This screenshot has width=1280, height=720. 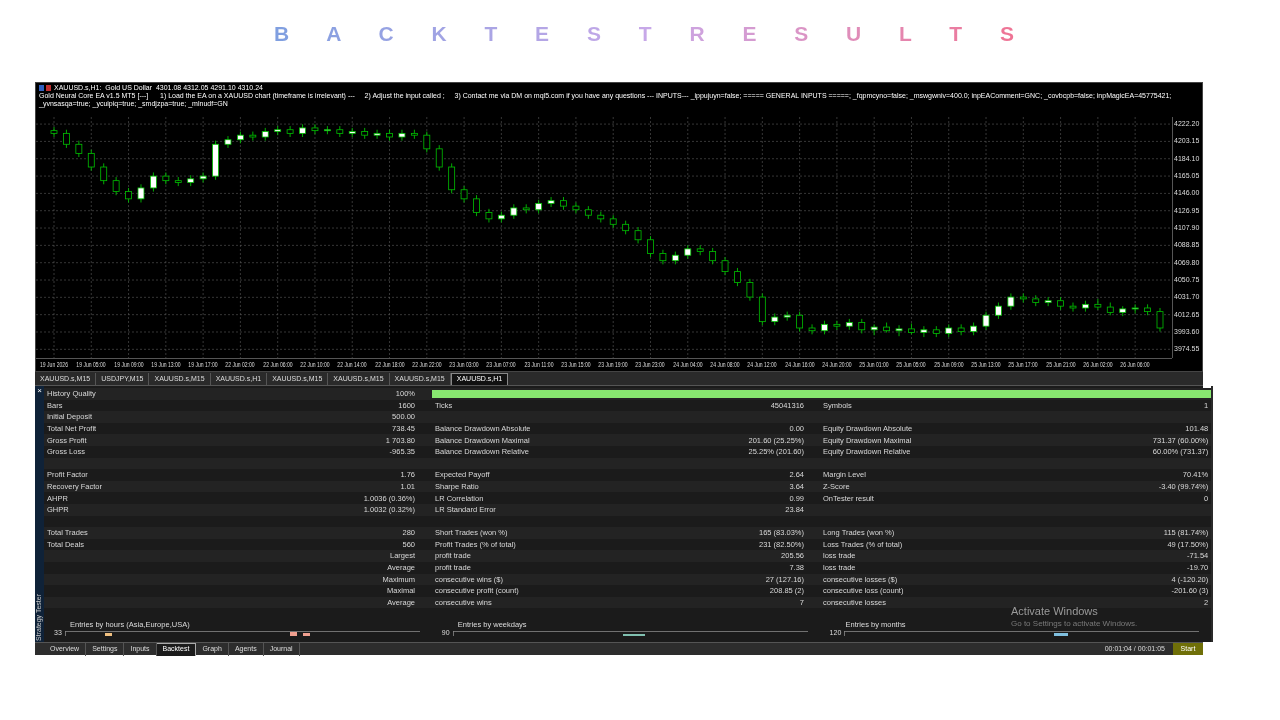 What do you see at coordinates (1055, 612) in the screenshot?
I see `activation-notice-title: Activate Windows` at bounding box center [1055, 612].